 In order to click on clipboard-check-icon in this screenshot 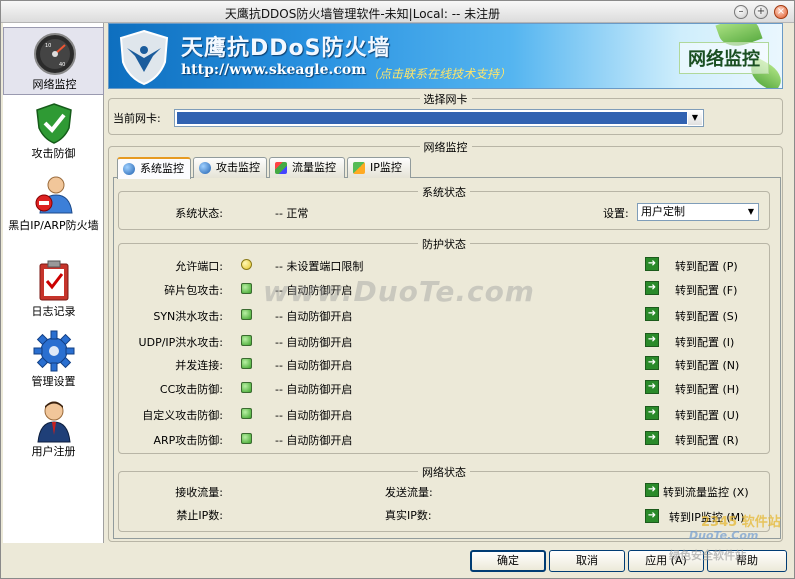, I will do `click(54, 280)`.